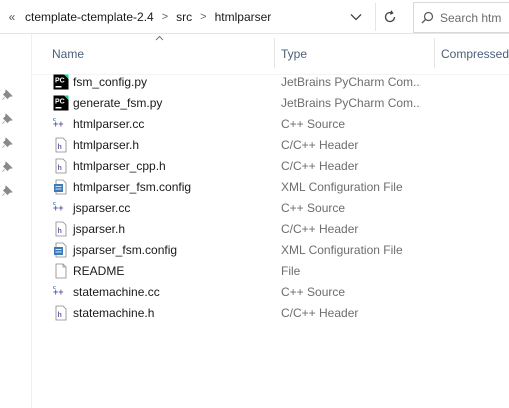 Image resolution: width=509 pixels, height=408 pixels. I want to click on file-name: fsm_config.py, so click(110, 82).